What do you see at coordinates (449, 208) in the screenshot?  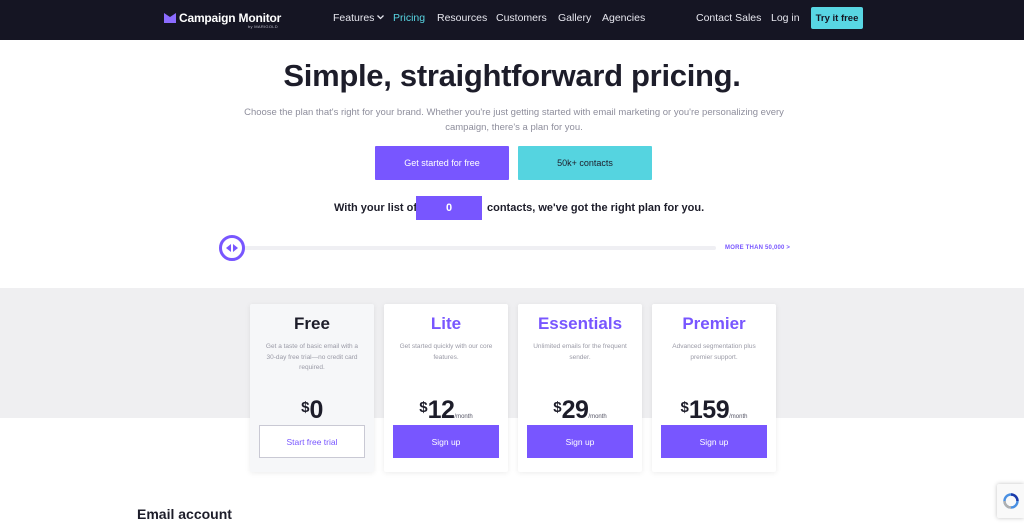 I see `contacts-count-input: 0` at bounding box center [449, 208].